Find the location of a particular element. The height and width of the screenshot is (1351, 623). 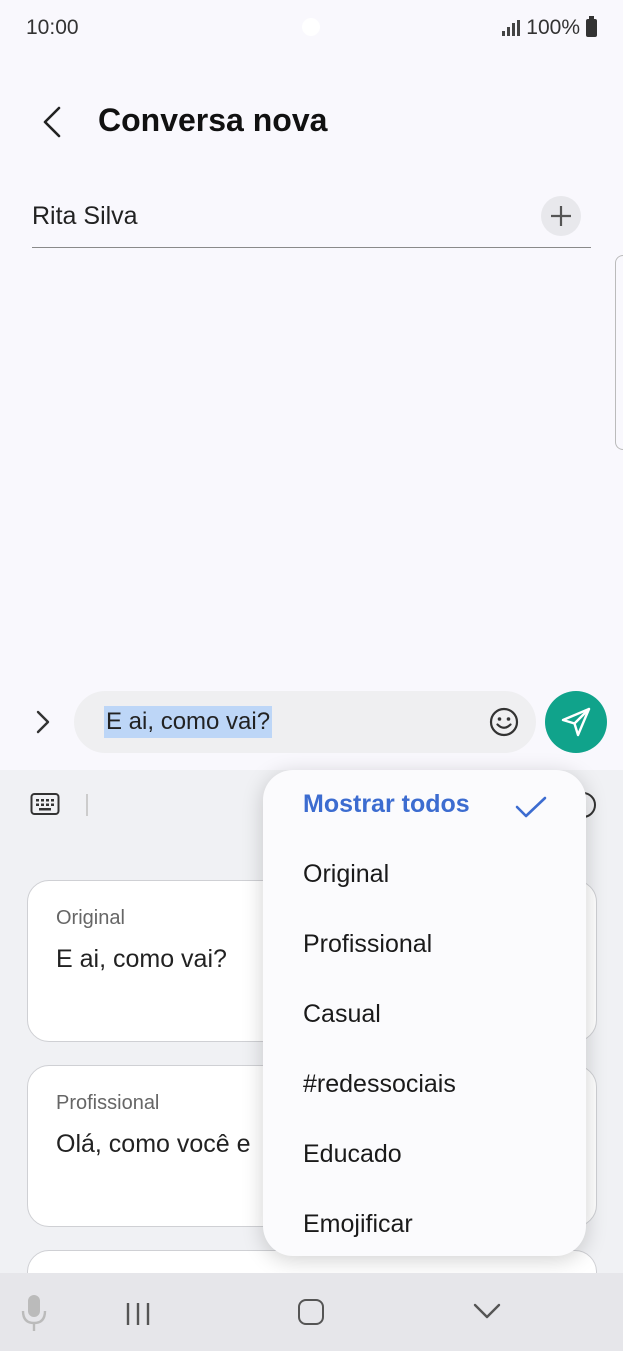

back-button is located at coordinates (52, 122).